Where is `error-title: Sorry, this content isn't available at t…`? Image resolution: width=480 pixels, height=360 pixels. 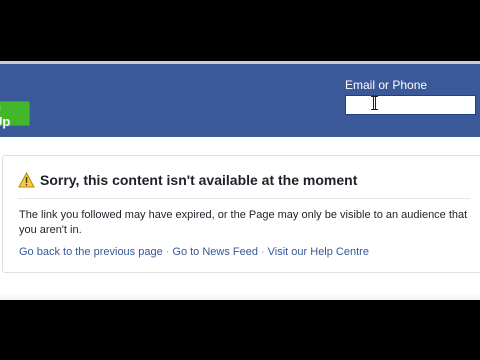 error-title: Sorry, this content isn't available at t… is located at coordinates (199, 180).